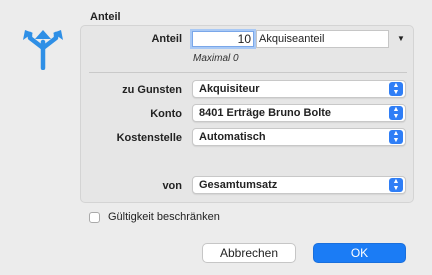 This screenshot has width=432, height=275. Describe the element at coordinates (359, 253) in the screenshot. I see `ok-button: OK` at that location.